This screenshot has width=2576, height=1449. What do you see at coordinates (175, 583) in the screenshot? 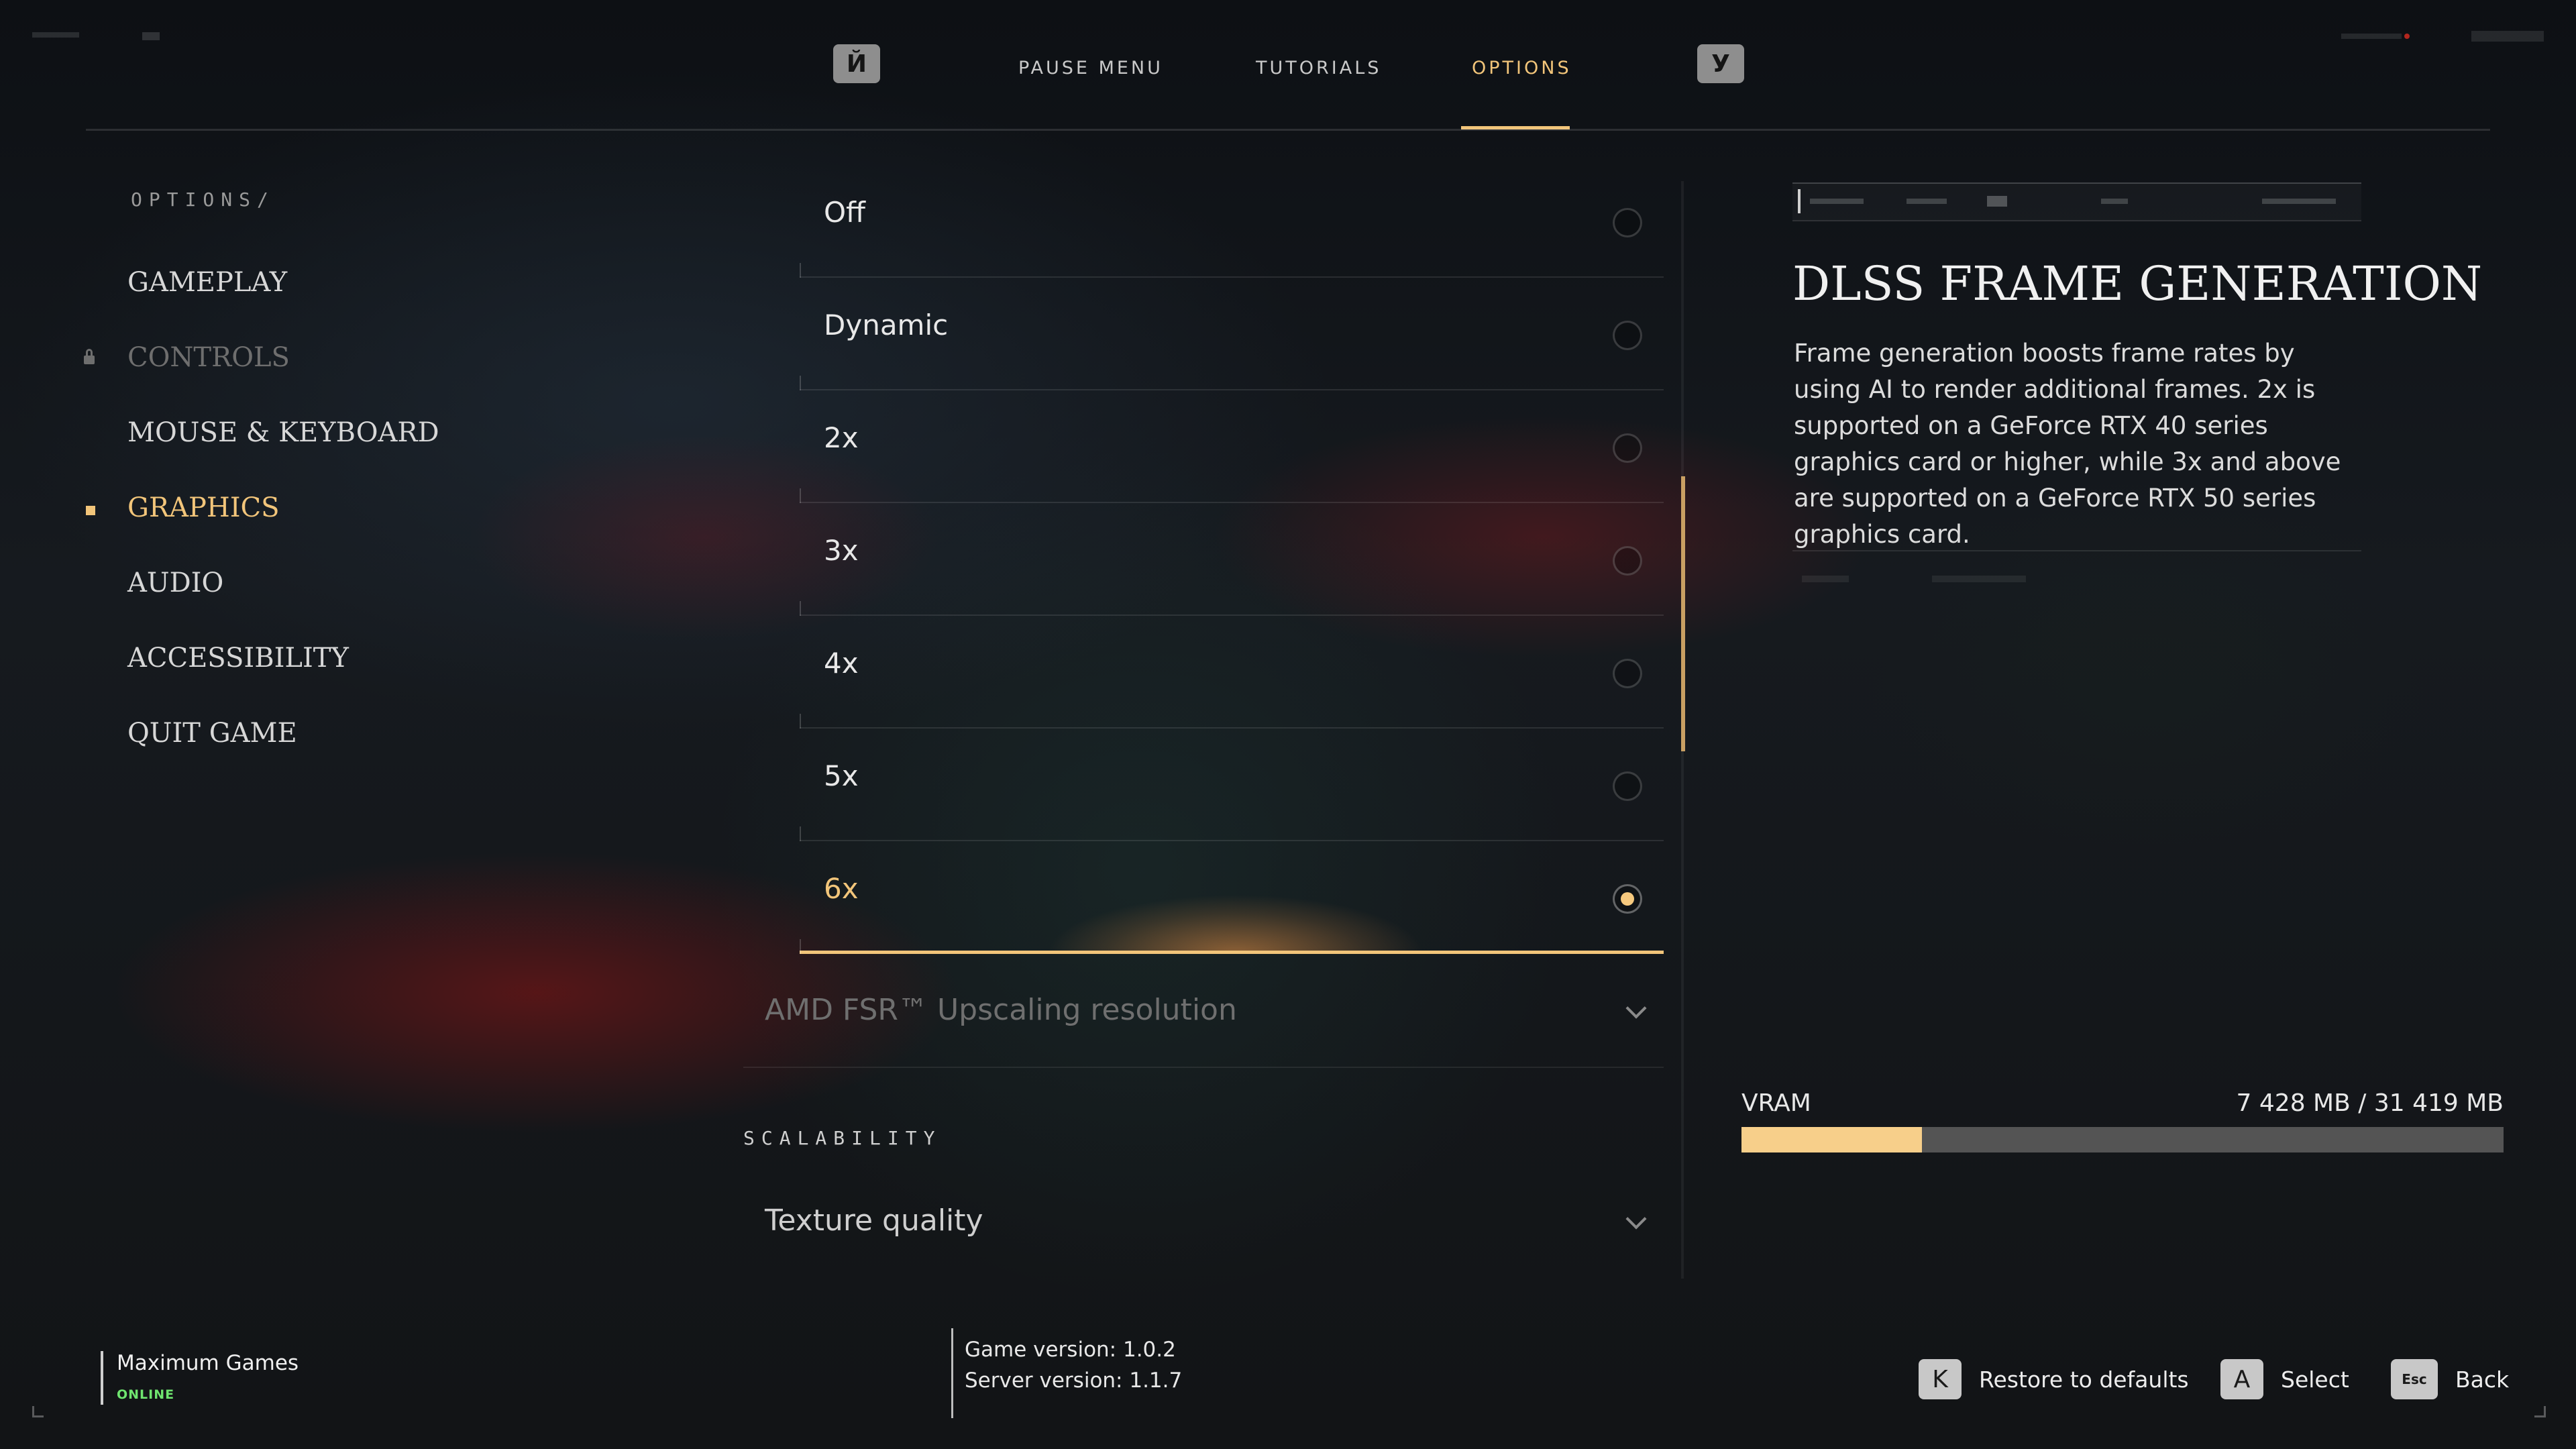
I see `sidebar-item-audio: AUDIO` at bounding box center [175, 583].